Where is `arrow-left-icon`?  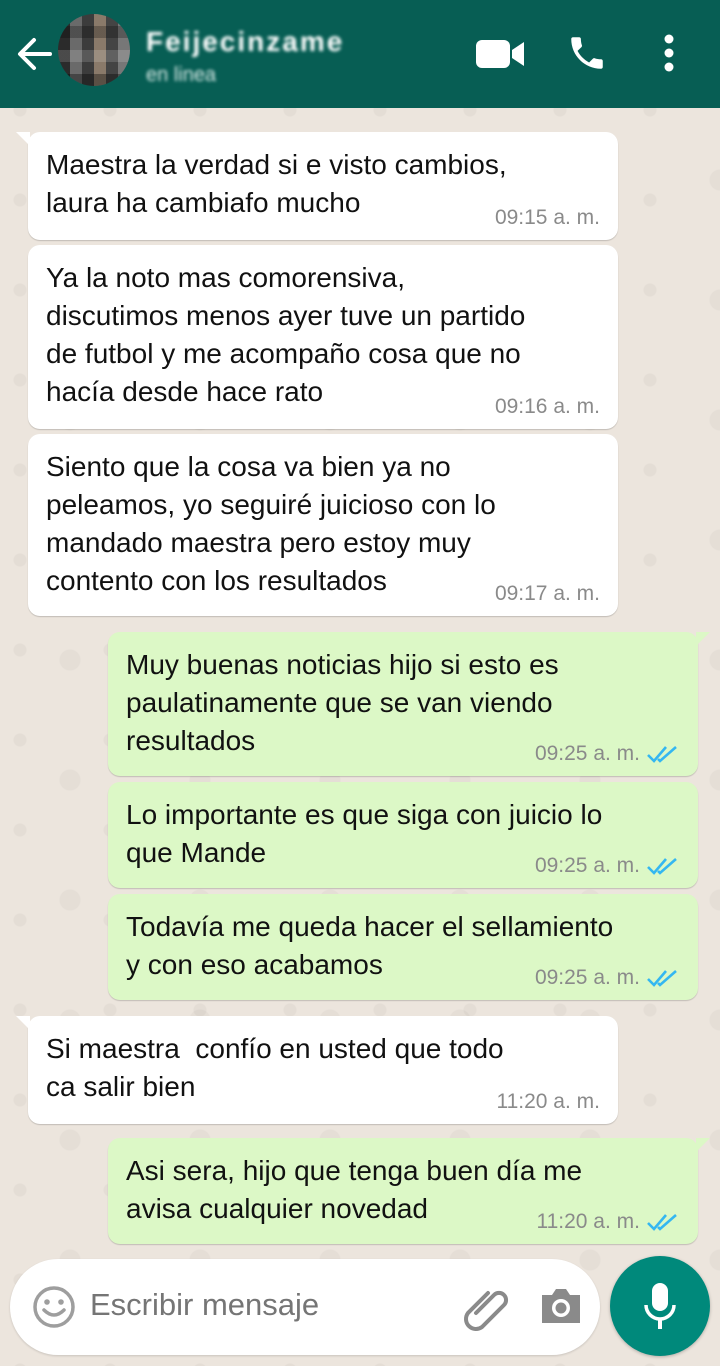 arrow-left-icon is located at coordinates (35, 54).